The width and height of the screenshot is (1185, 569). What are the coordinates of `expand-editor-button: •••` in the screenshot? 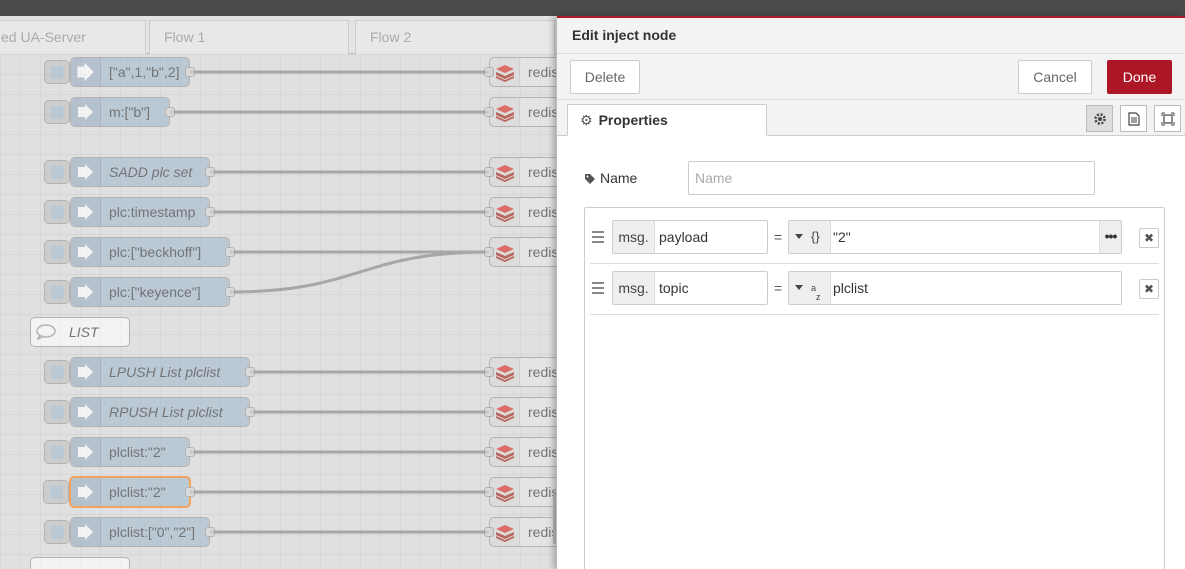 It's located at (1110, 237).